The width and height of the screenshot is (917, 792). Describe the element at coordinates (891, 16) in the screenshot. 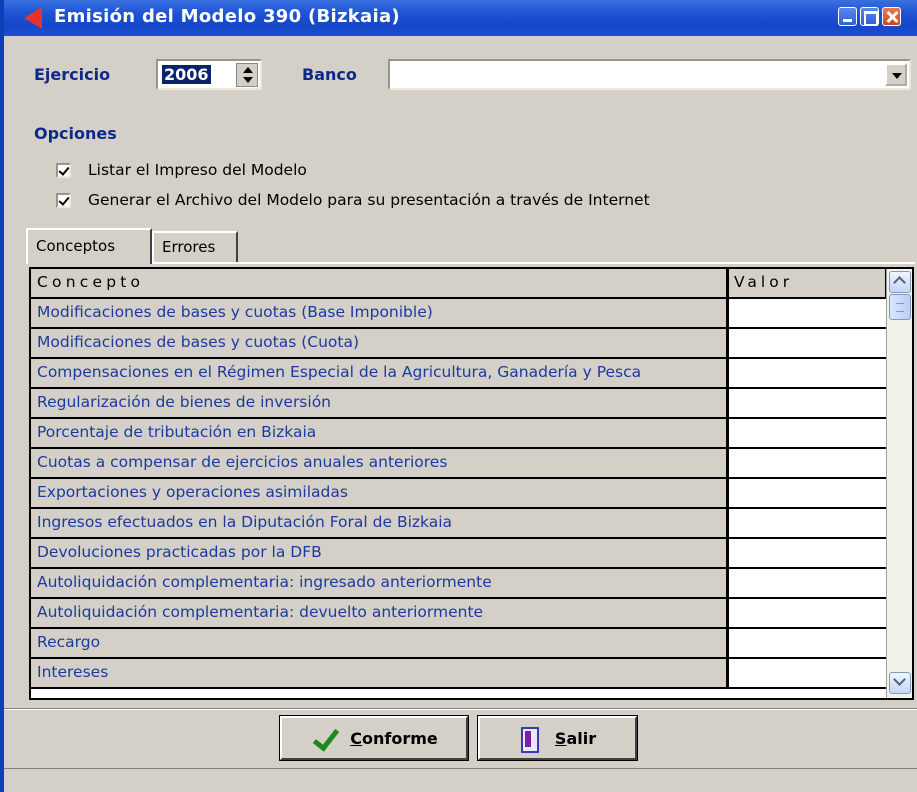

I see `close-button` at that location.